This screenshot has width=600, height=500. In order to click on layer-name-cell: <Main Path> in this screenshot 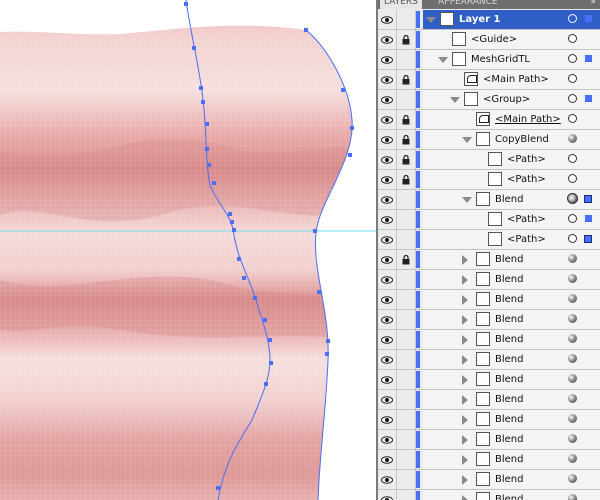, I will do `click(511, 79)`.